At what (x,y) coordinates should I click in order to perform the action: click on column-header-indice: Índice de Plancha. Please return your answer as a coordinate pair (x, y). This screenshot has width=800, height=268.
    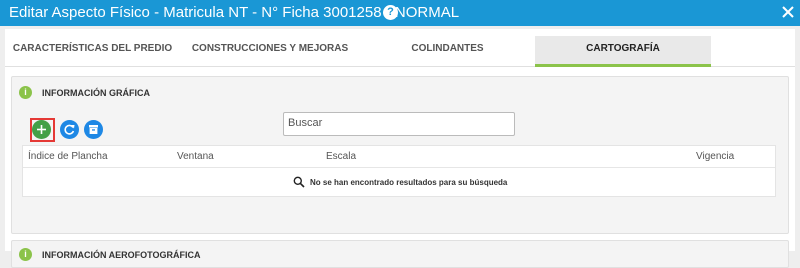
    Looking at the image, I should click on (68, 156).